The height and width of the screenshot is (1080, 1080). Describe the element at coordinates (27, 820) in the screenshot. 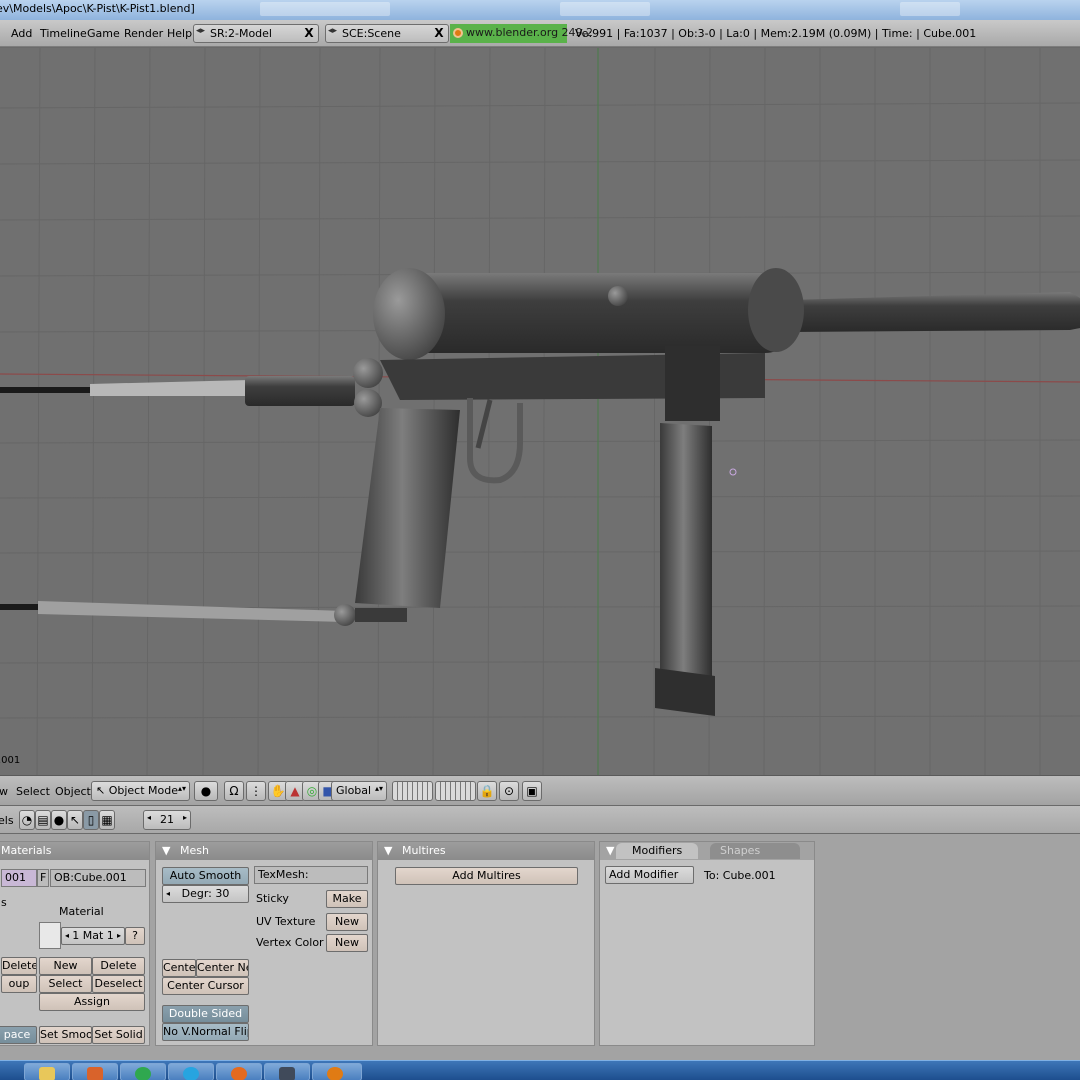

I see `logic-context-icon: ◔` at that location.